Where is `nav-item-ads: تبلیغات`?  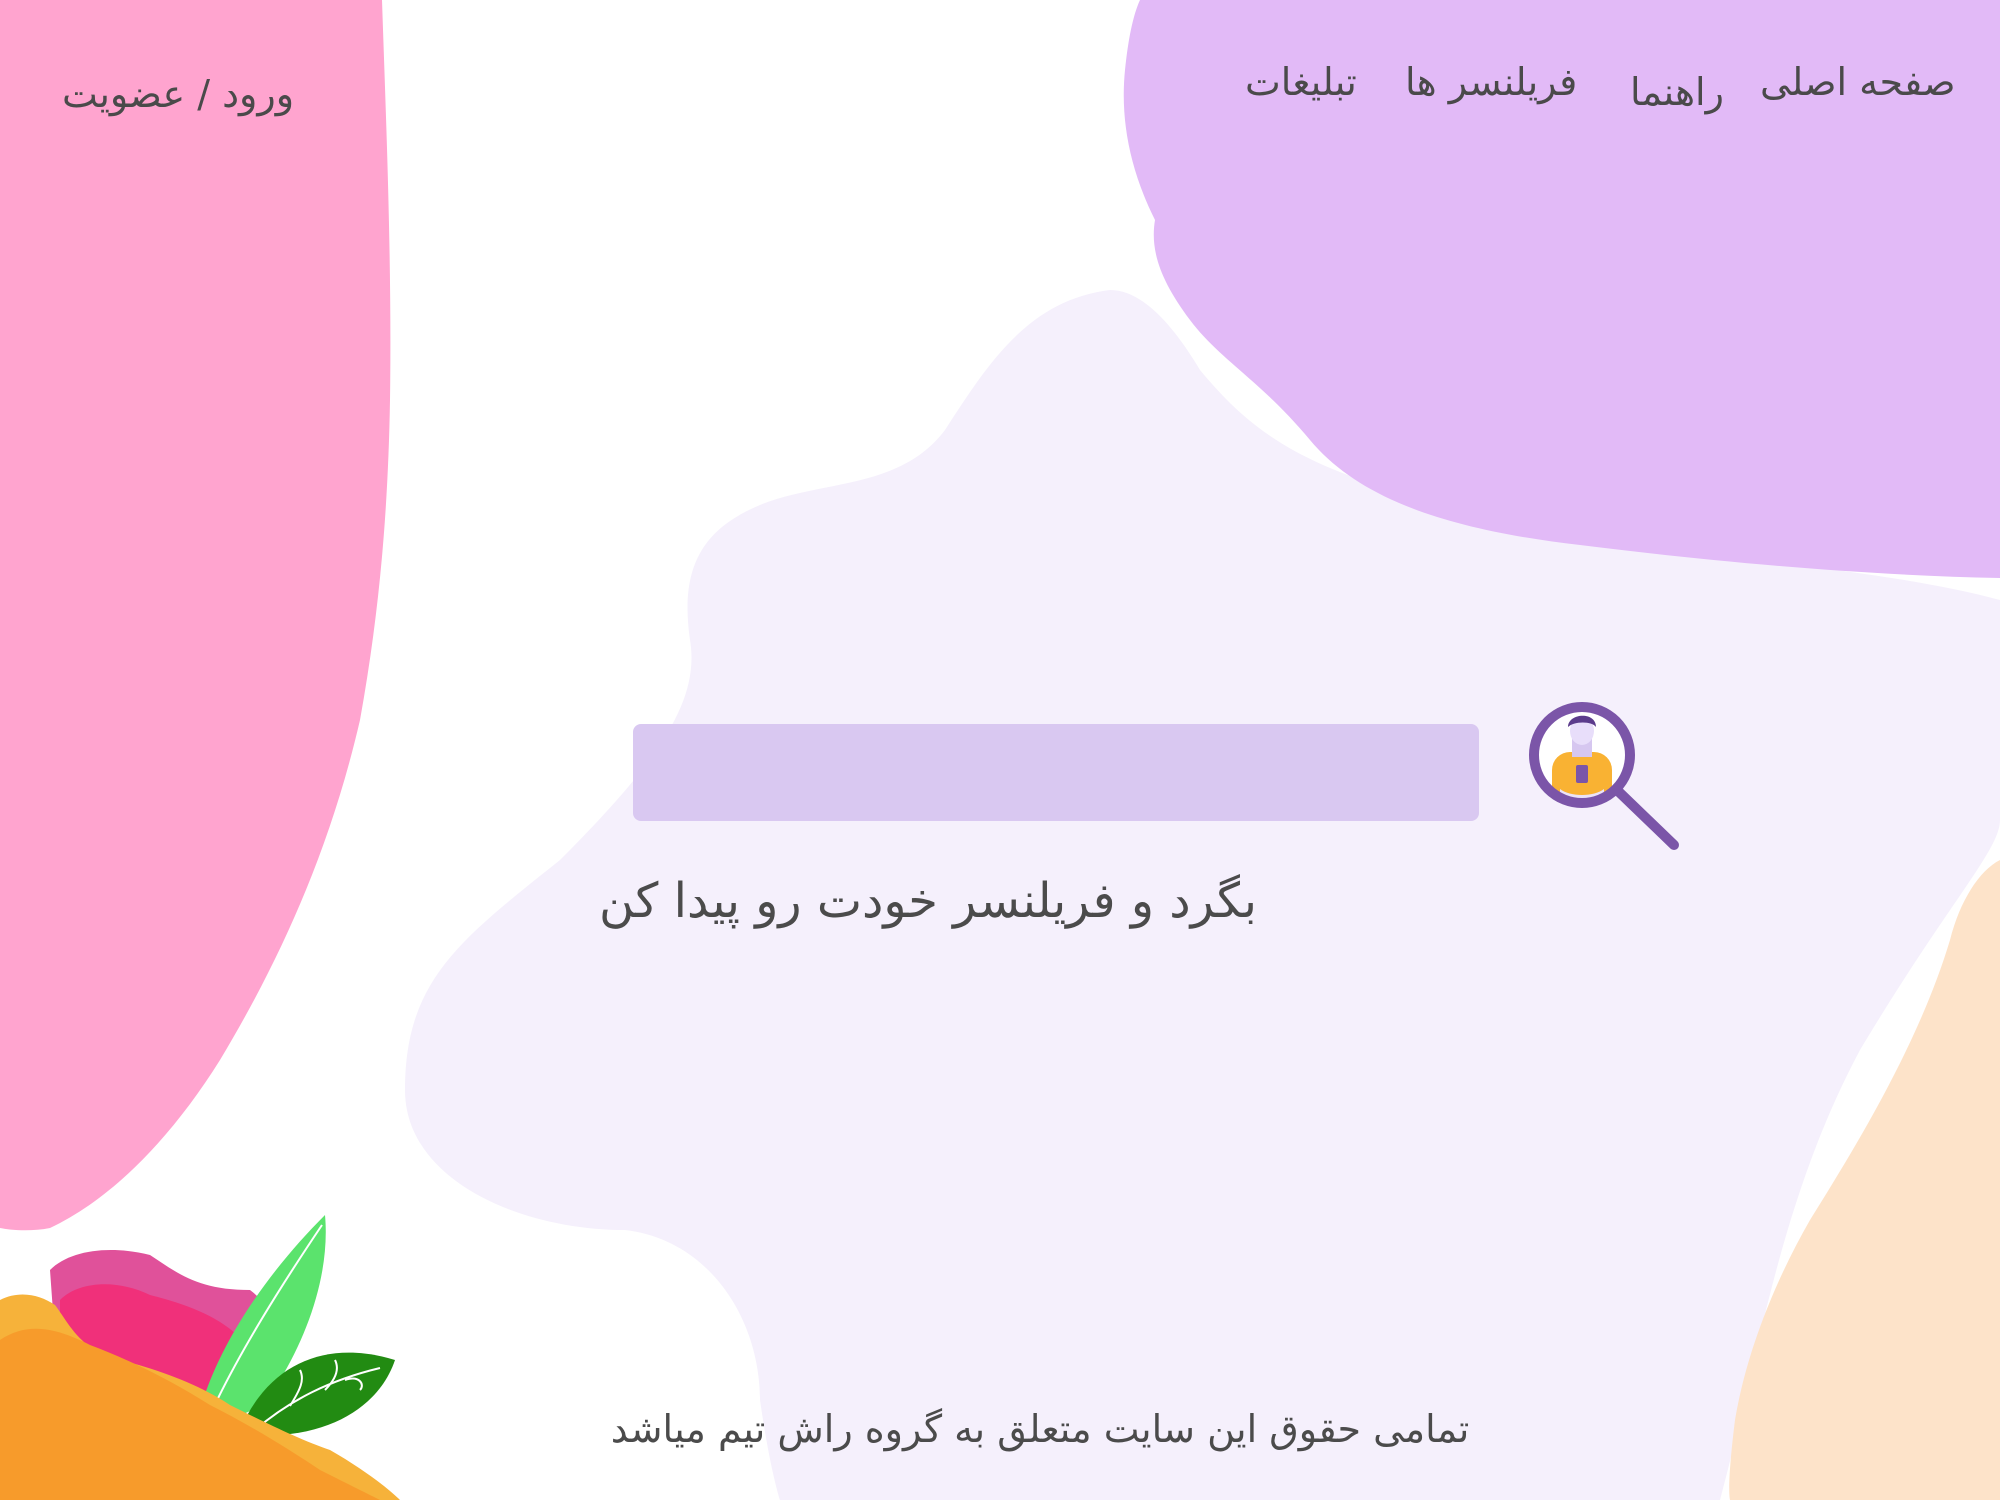 nav-item-ads: تبلیغات is located at coordinates (1301, 82).